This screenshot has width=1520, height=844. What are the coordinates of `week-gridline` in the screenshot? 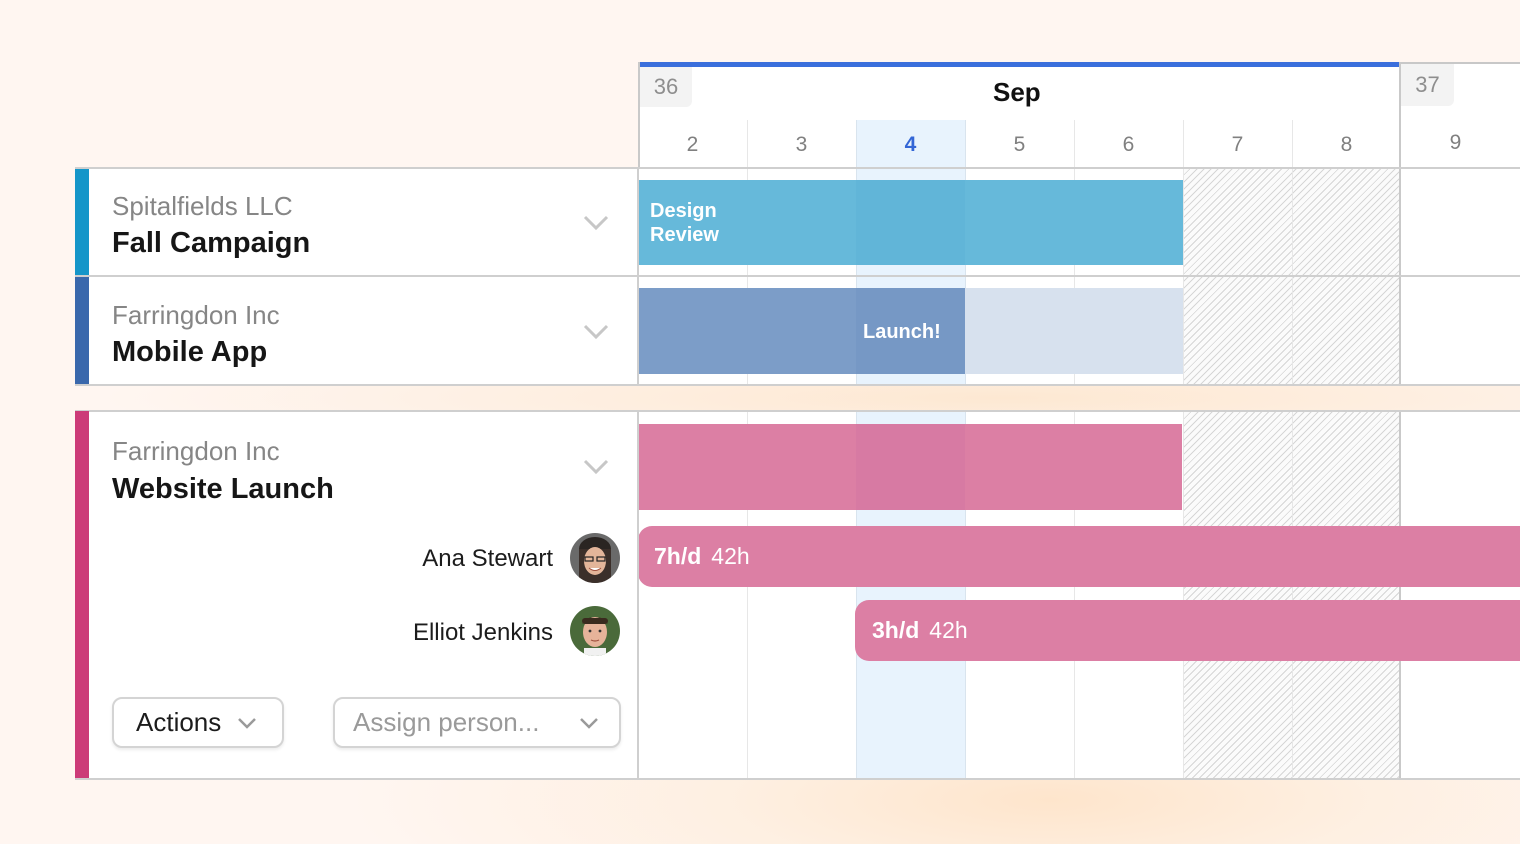 It's located at (1400, 595).